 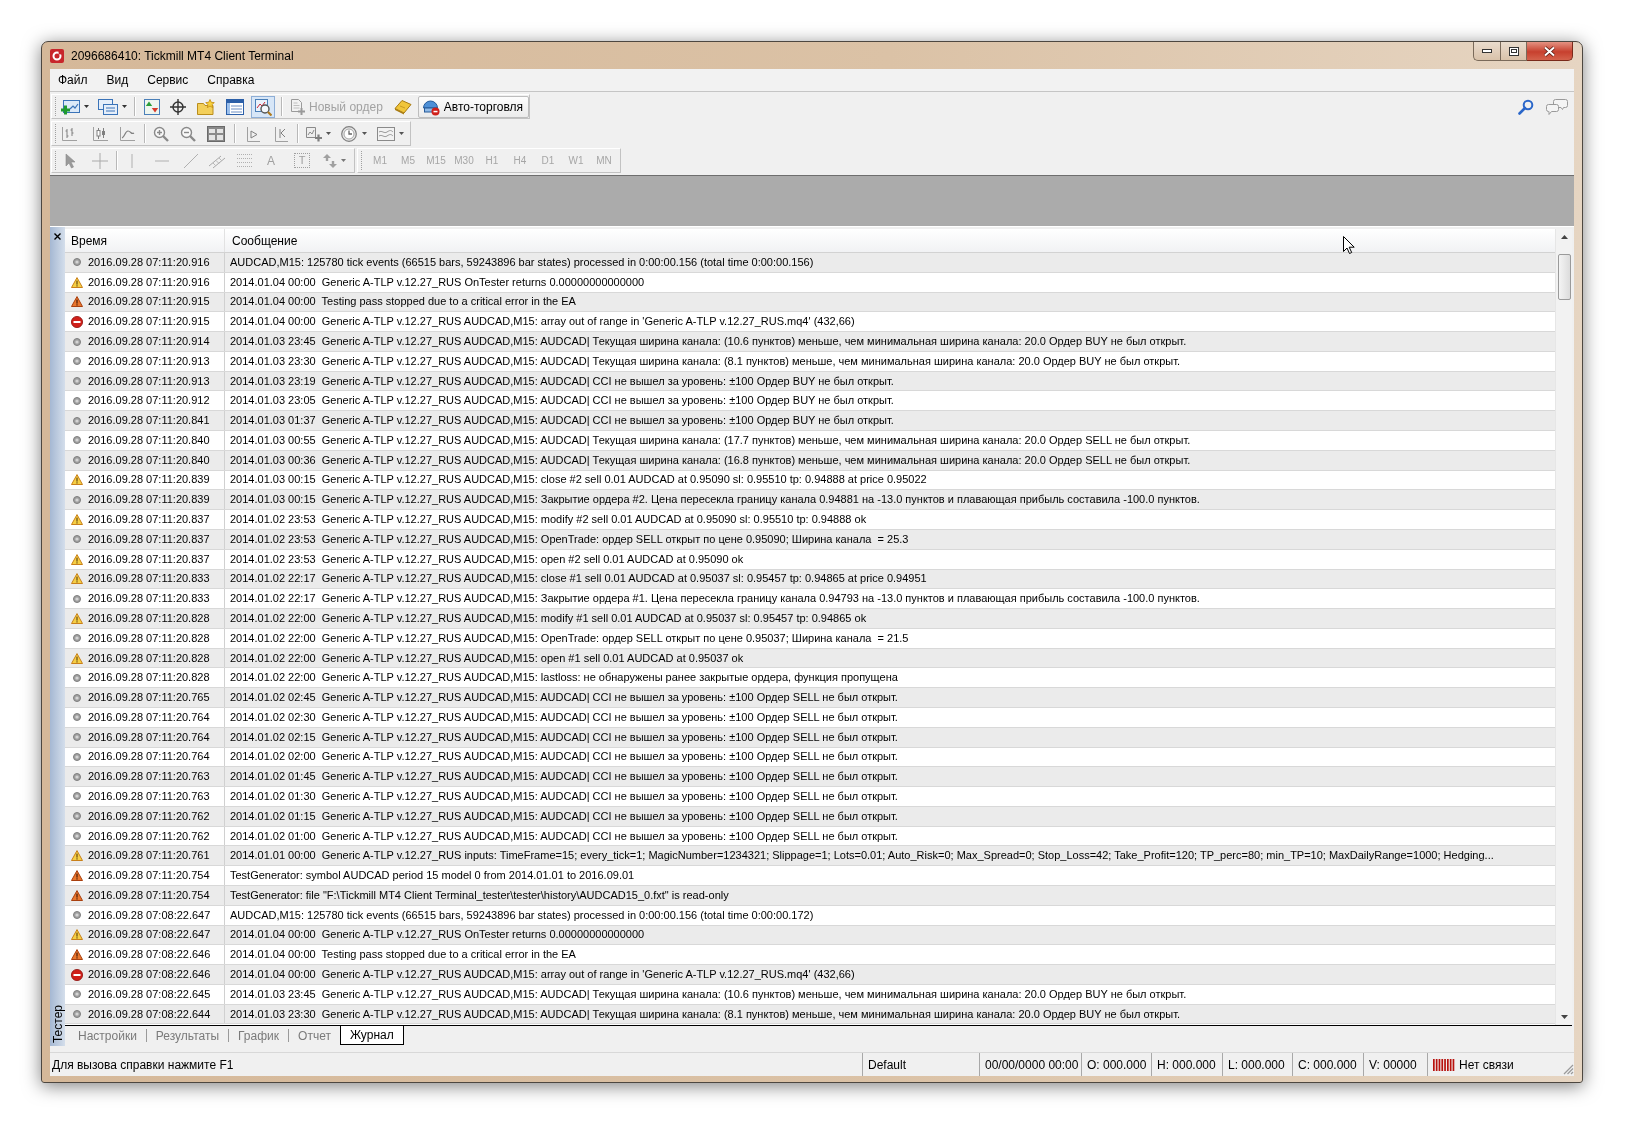 What do you see at coordinates (149, 440) in the screenshot?
I see `log-timestamp: 2016.09.28 07:11:20.840` at bounding box center [149, 440].